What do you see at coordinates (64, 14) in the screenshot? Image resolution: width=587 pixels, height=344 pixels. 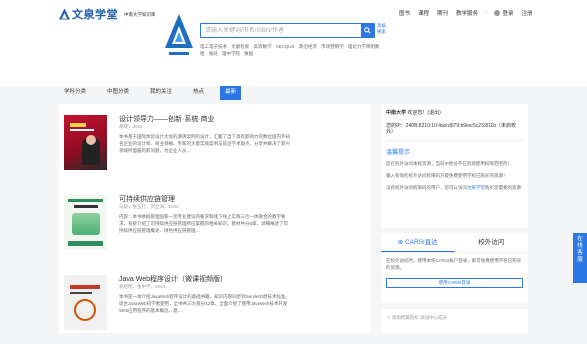 I see `logo-icon` at bounding box center [64, 14].